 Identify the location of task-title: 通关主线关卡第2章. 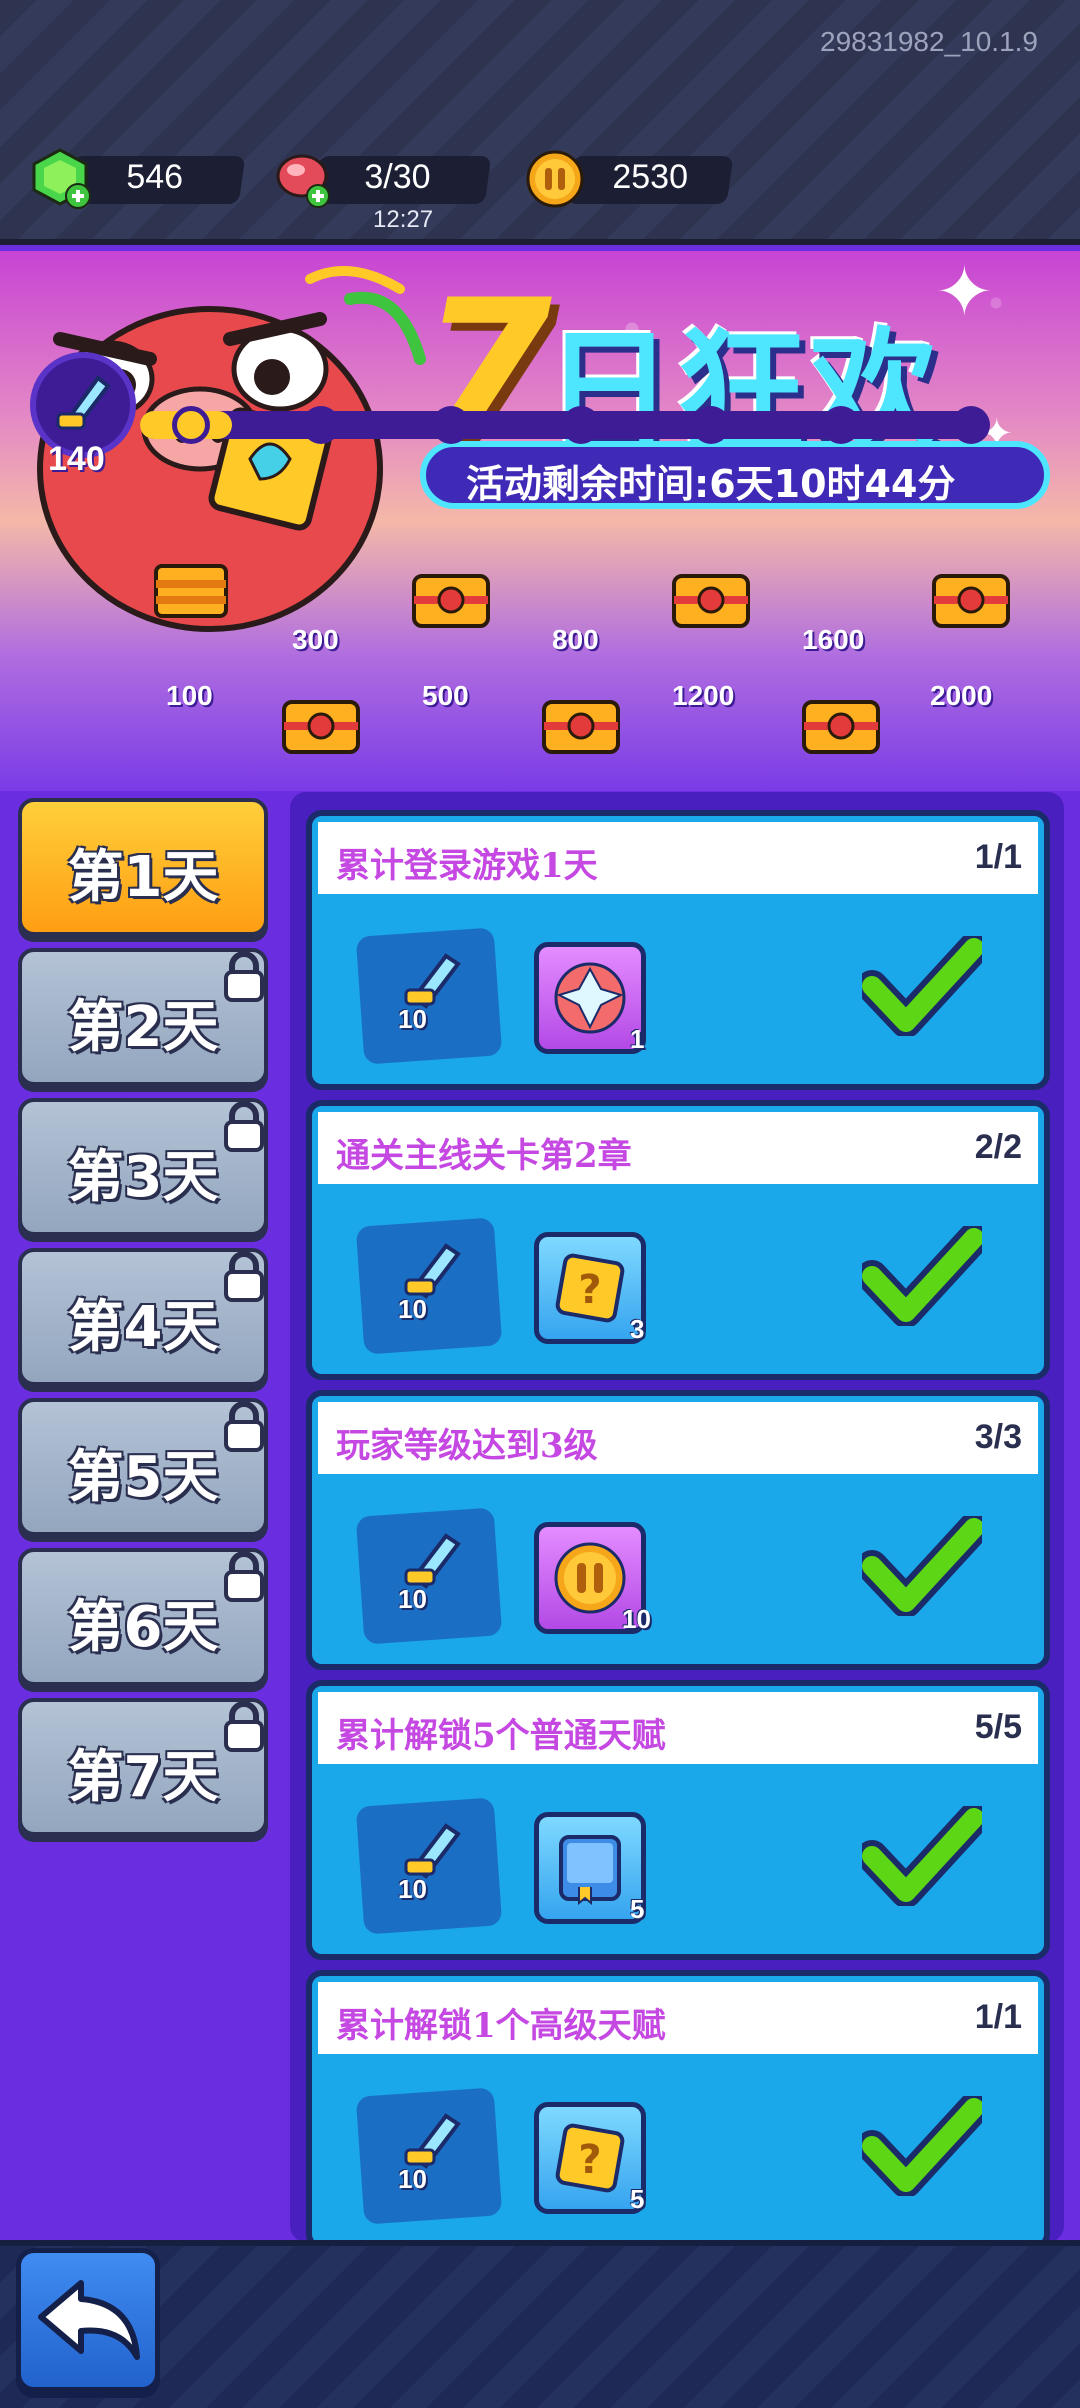
(484, 1156).